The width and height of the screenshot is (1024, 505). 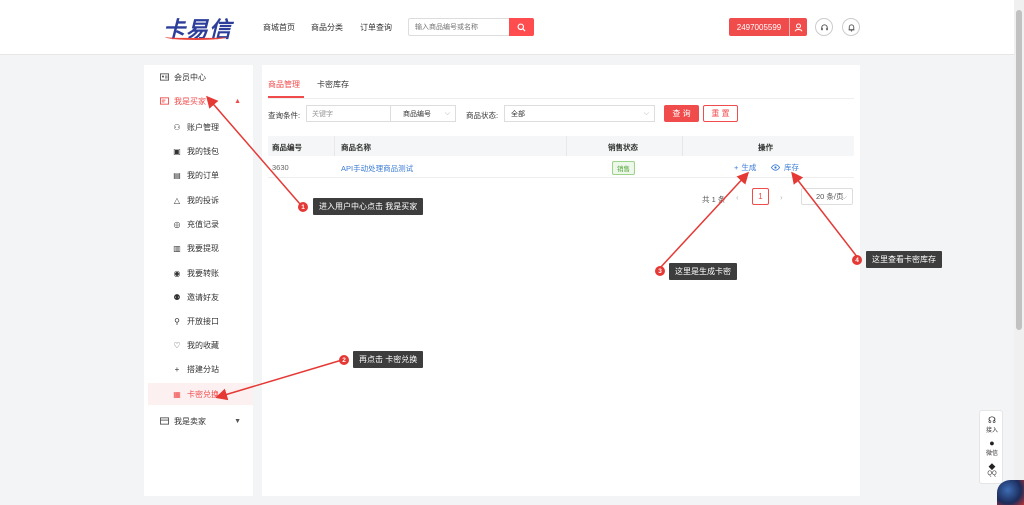 What do you see at coordinates (344, 360) in the screenshot?
I see `step-badge-2: 2` at bounding box center [344, 360].